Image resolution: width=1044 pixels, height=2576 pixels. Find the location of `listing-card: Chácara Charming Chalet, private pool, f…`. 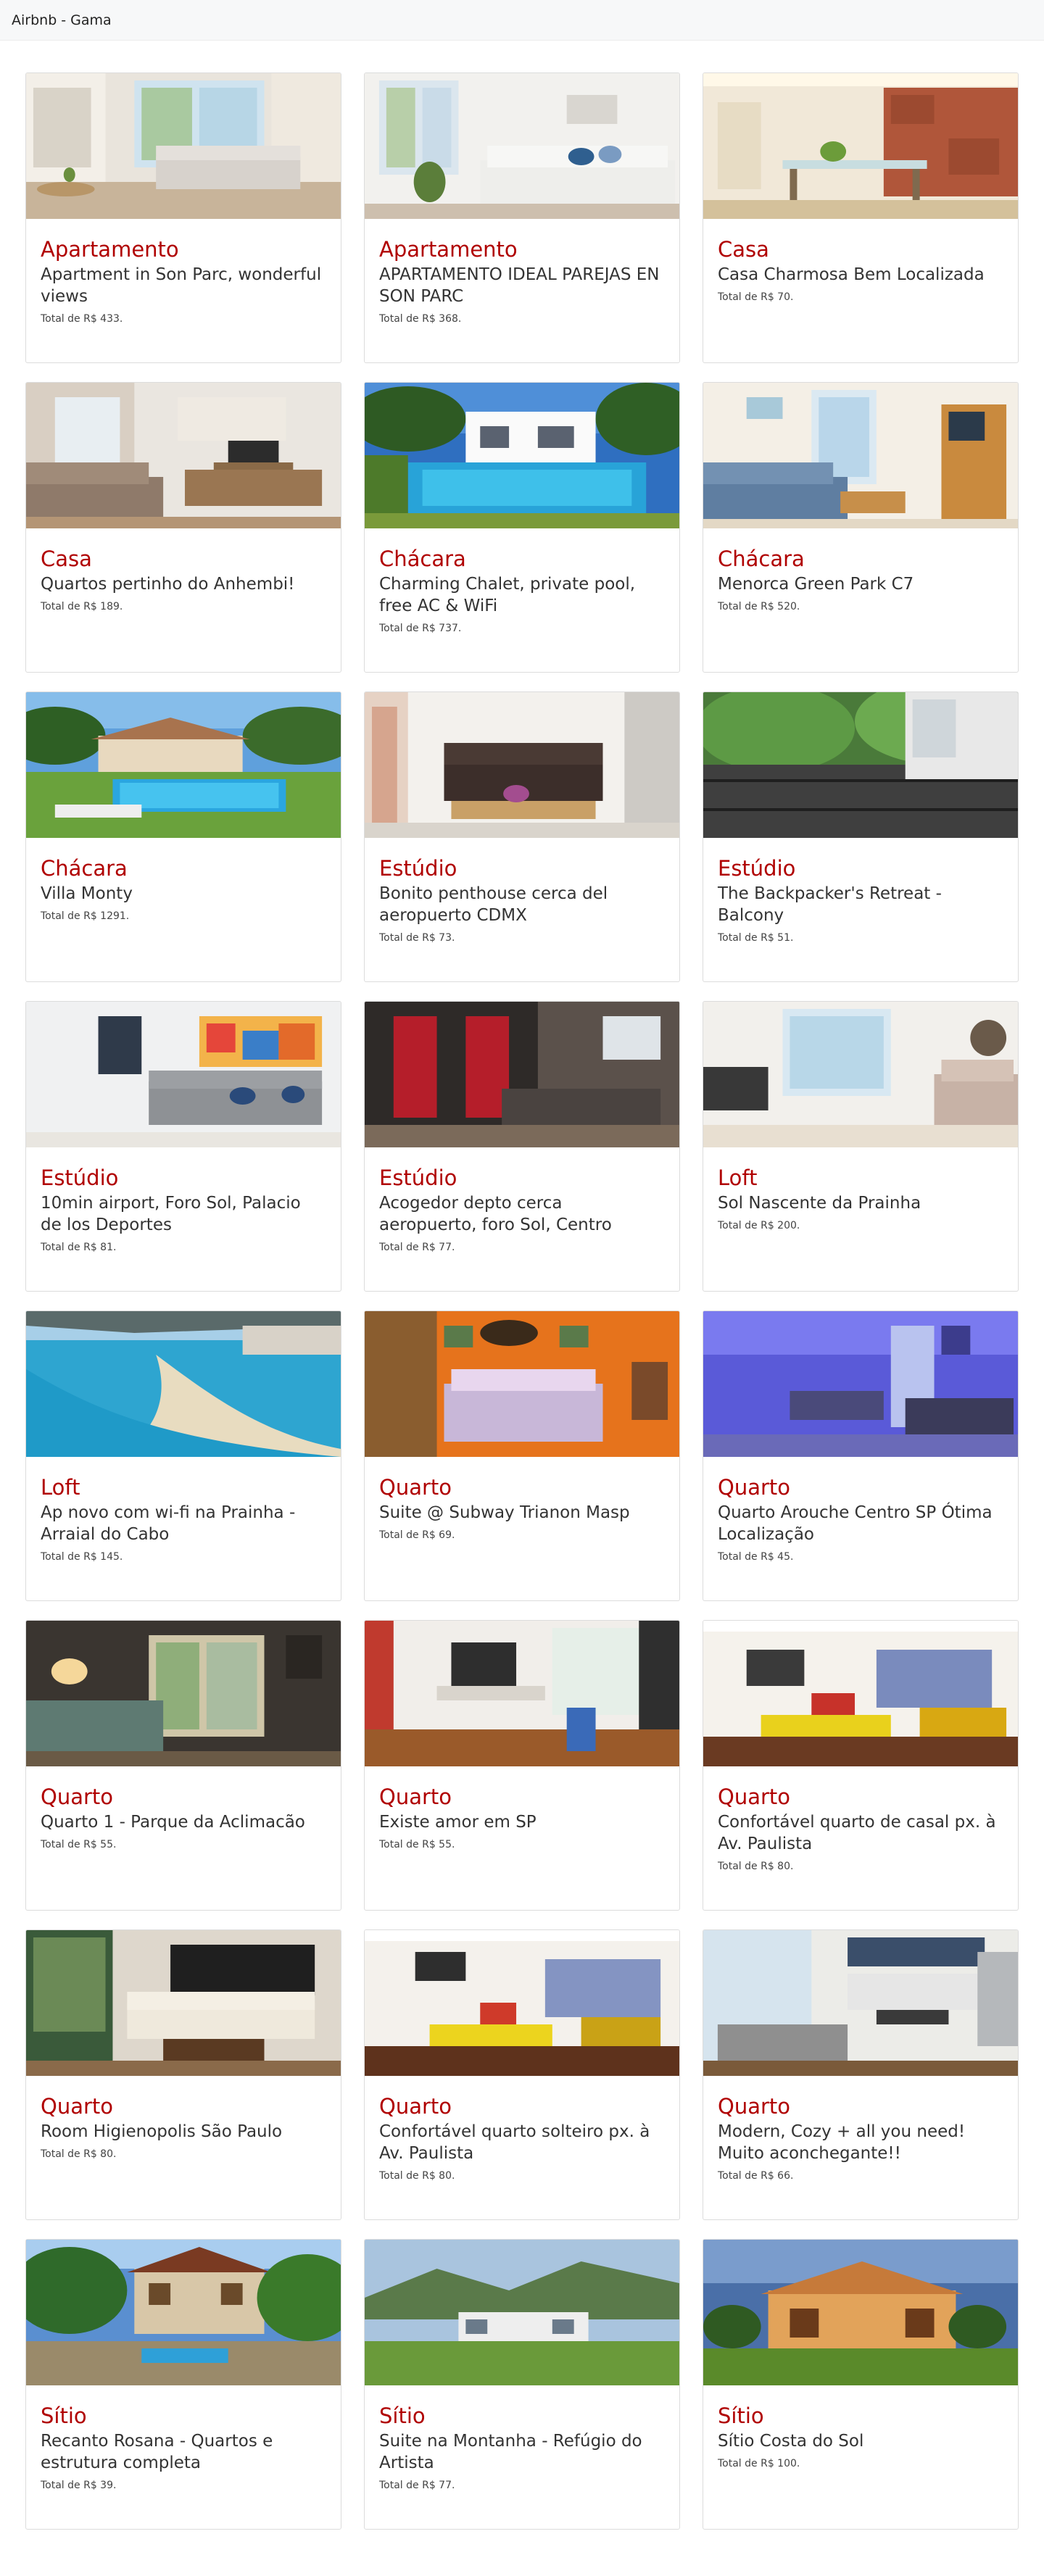

listing-card: Chácara Charming Chalet, private pool, f… is located at coordinates (522, 527).